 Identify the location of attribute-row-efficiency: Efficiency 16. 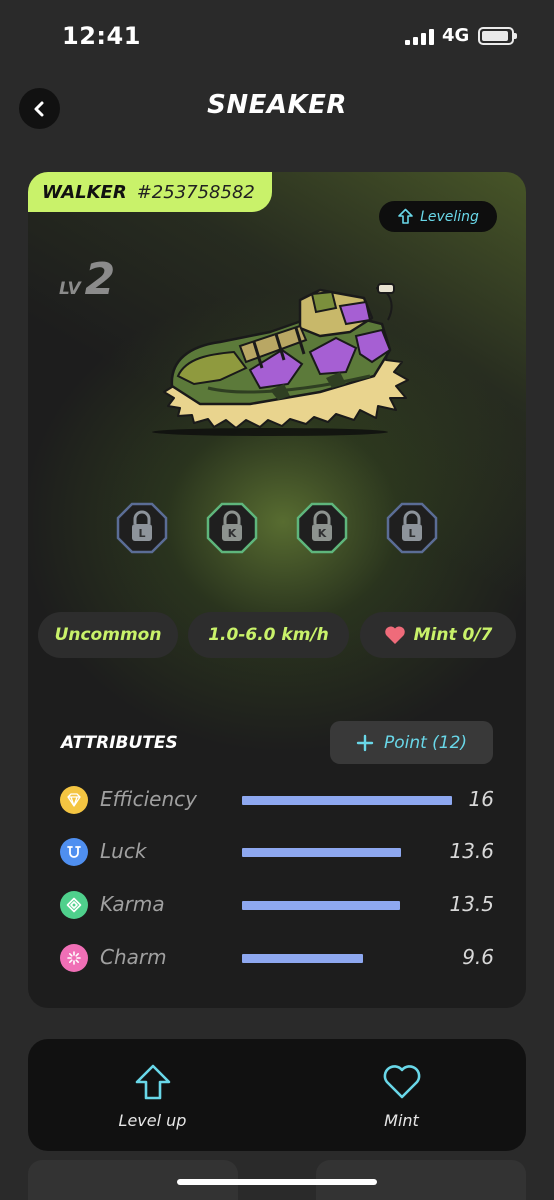
(278, 800).